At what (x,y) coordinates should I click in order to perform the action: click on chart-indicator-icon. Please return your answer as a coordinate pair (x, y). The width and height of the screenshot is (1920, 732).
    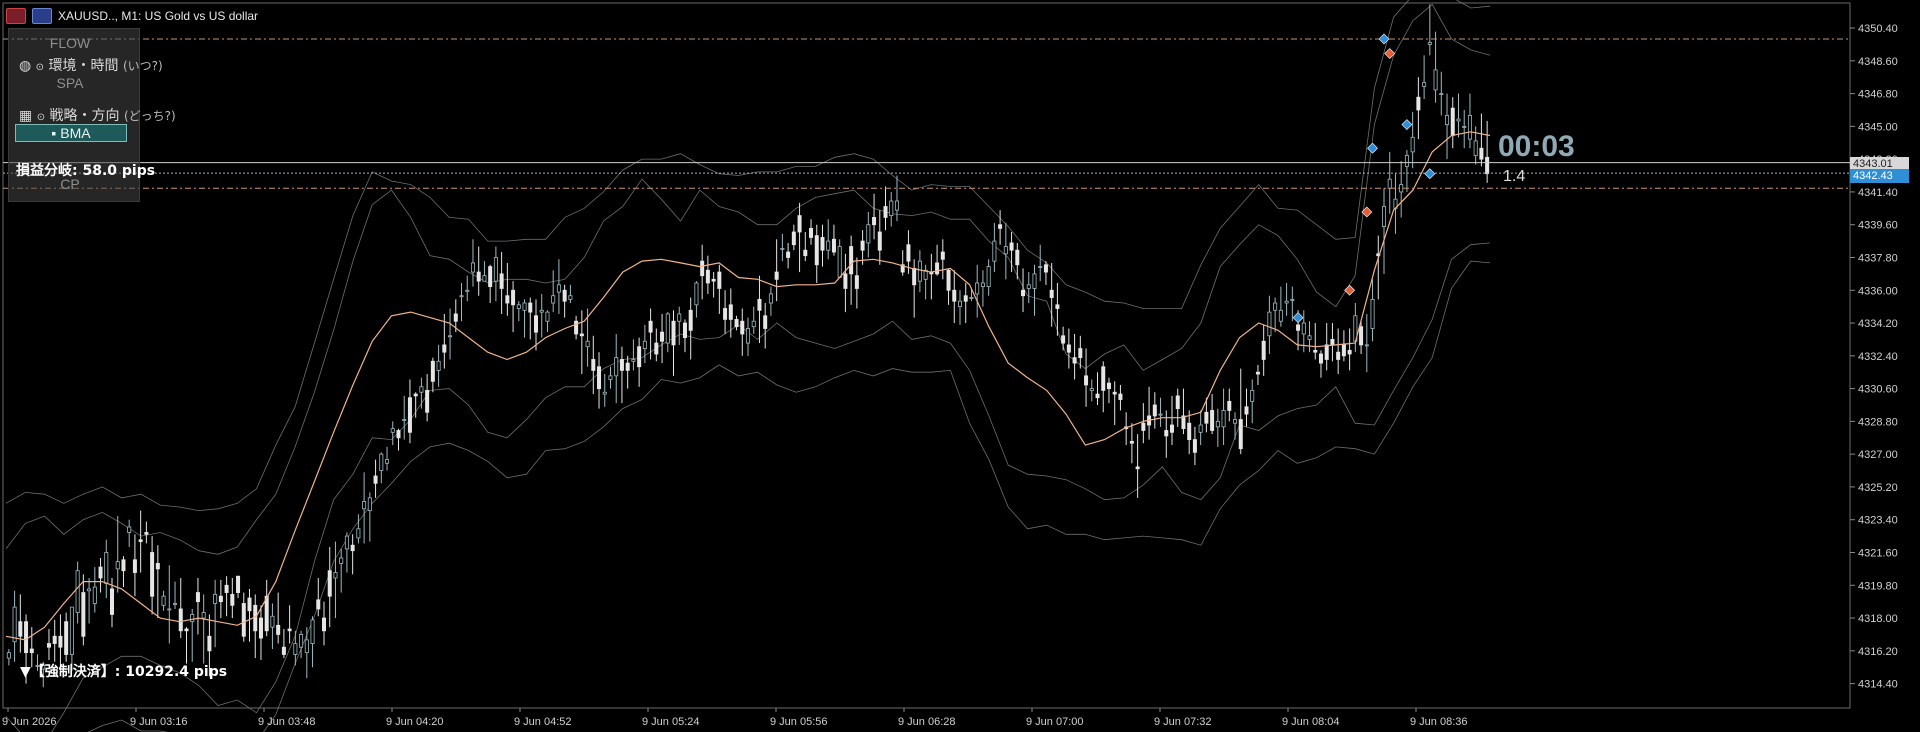
    Looking at the image, I should click on (42, 16).